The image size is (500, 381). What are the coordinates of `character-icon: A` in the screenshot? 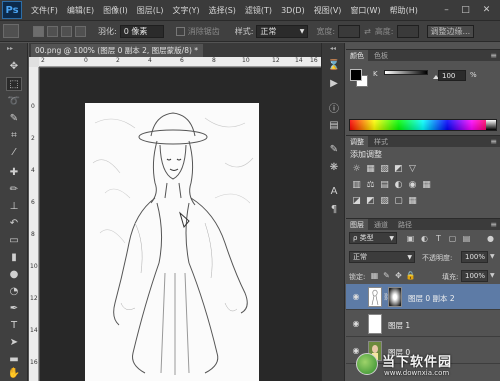 It's located at (334, 191).